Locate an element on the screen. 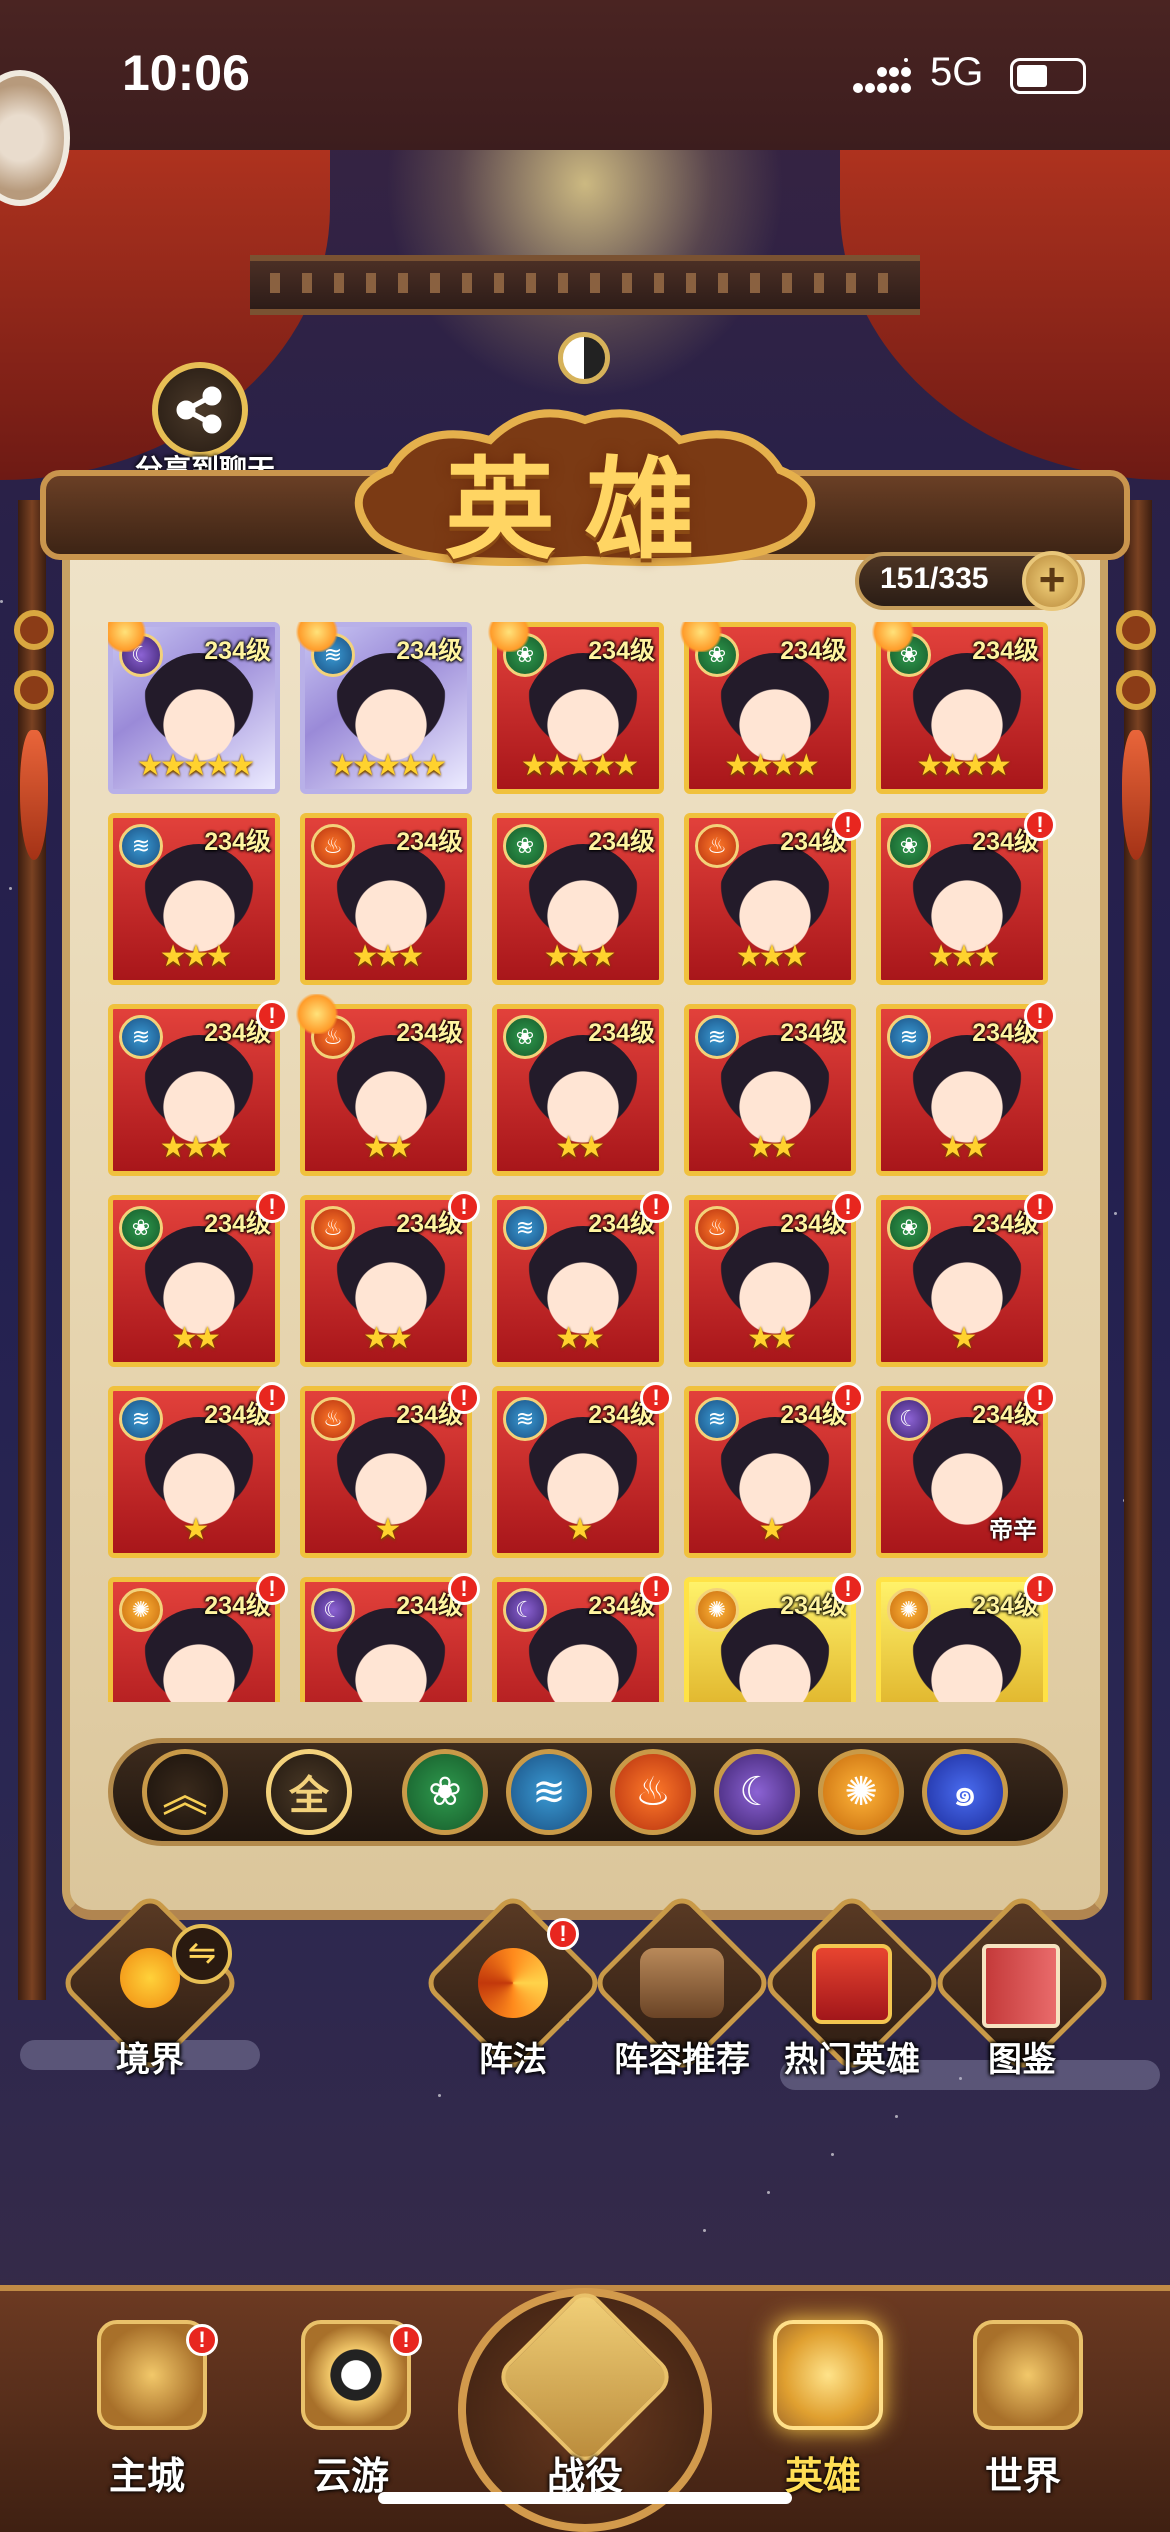  share-button is located at coordinates (200, 410).